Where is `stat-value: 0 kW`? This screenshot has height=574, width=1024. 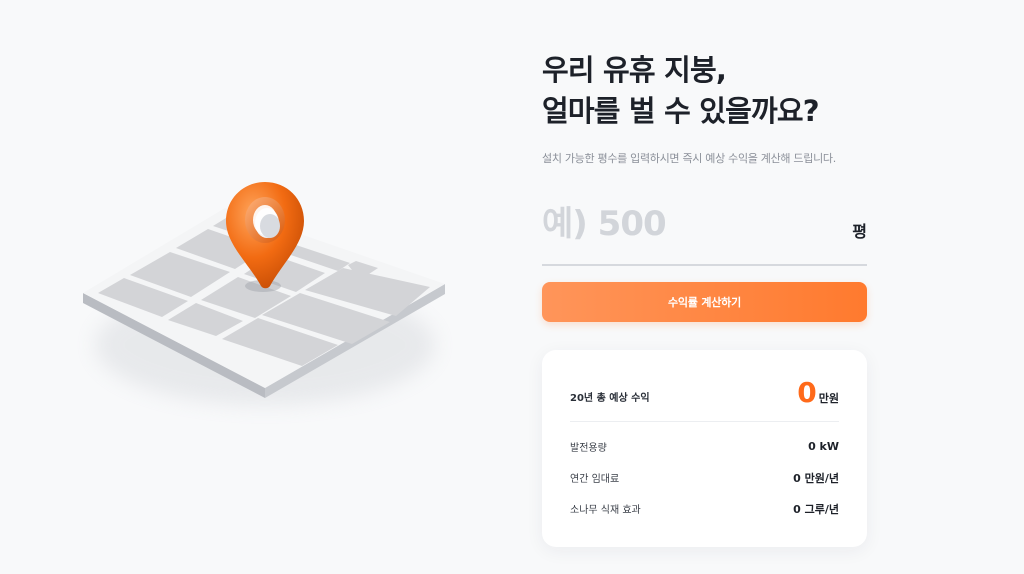
stat-value: 0 kW is located at coordinates (823, 446).